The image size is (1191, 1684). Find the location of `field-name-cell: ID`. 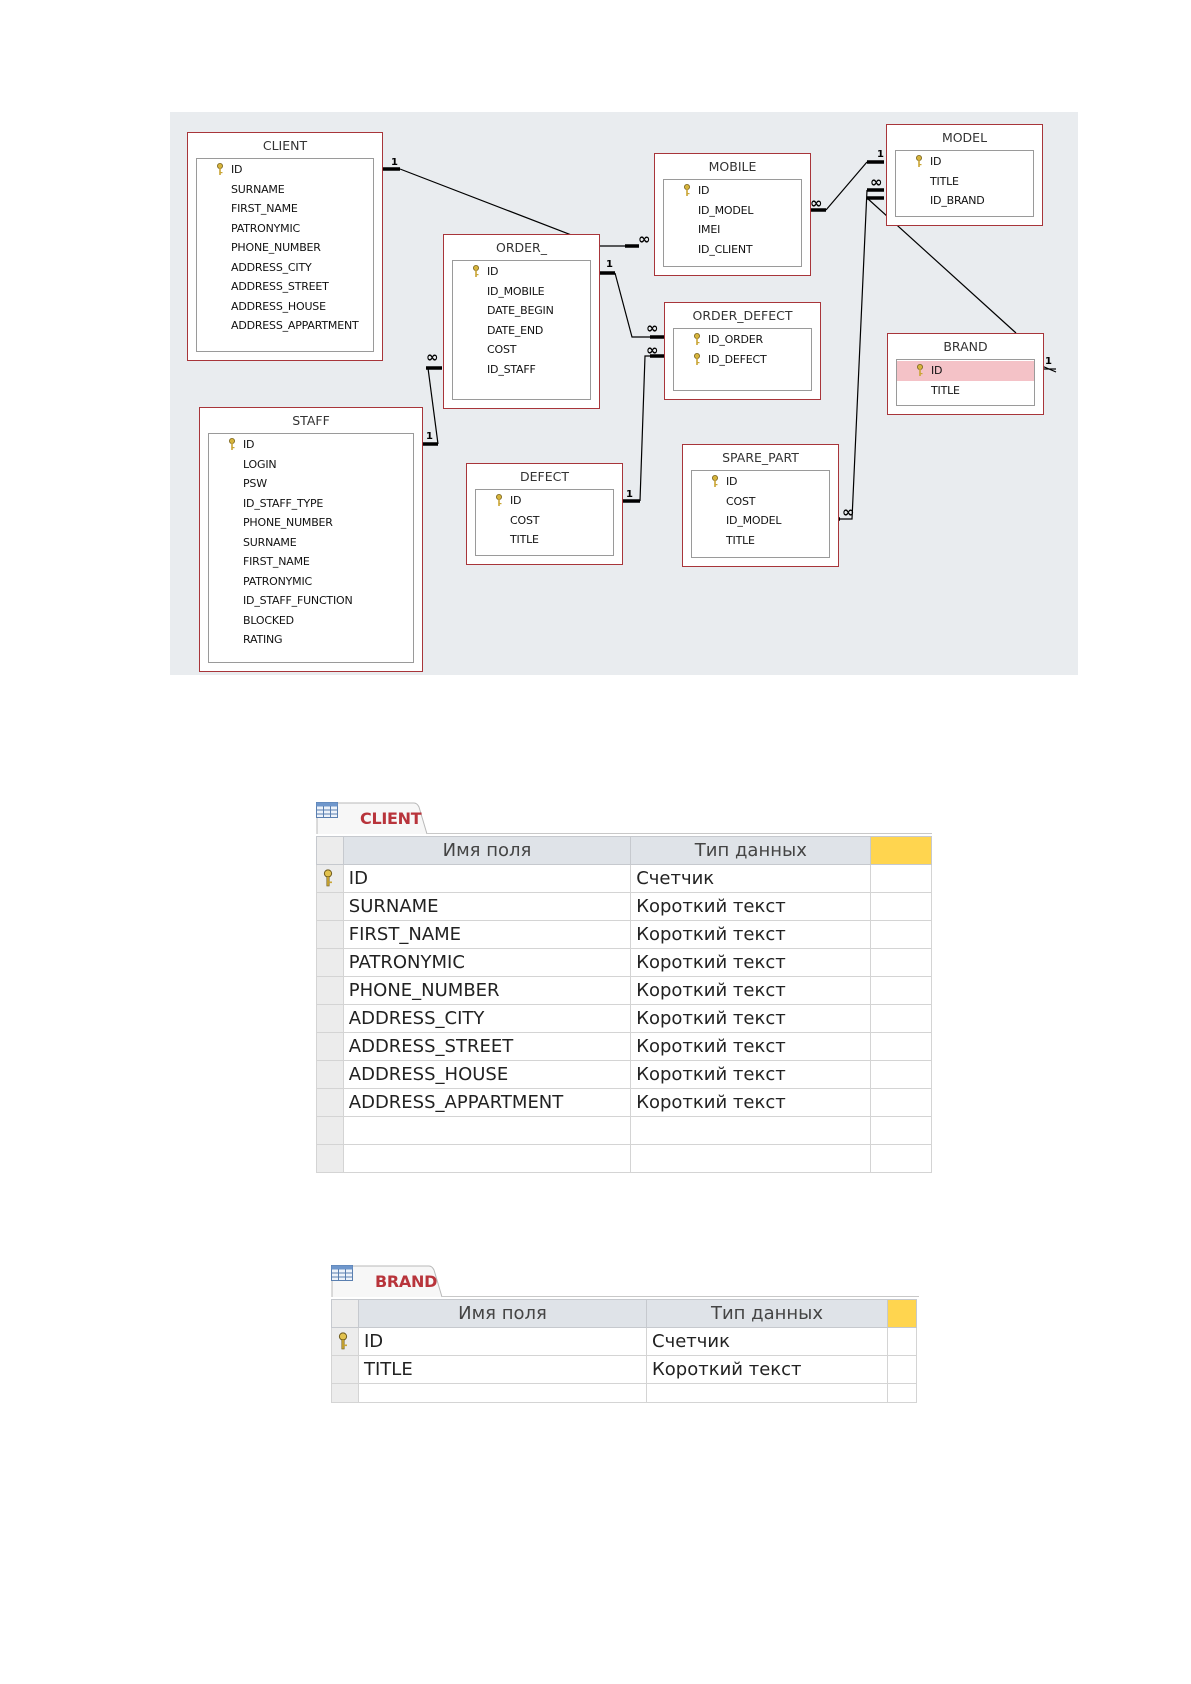

field-name-cell: ID is located at coordinates (502, 1341).